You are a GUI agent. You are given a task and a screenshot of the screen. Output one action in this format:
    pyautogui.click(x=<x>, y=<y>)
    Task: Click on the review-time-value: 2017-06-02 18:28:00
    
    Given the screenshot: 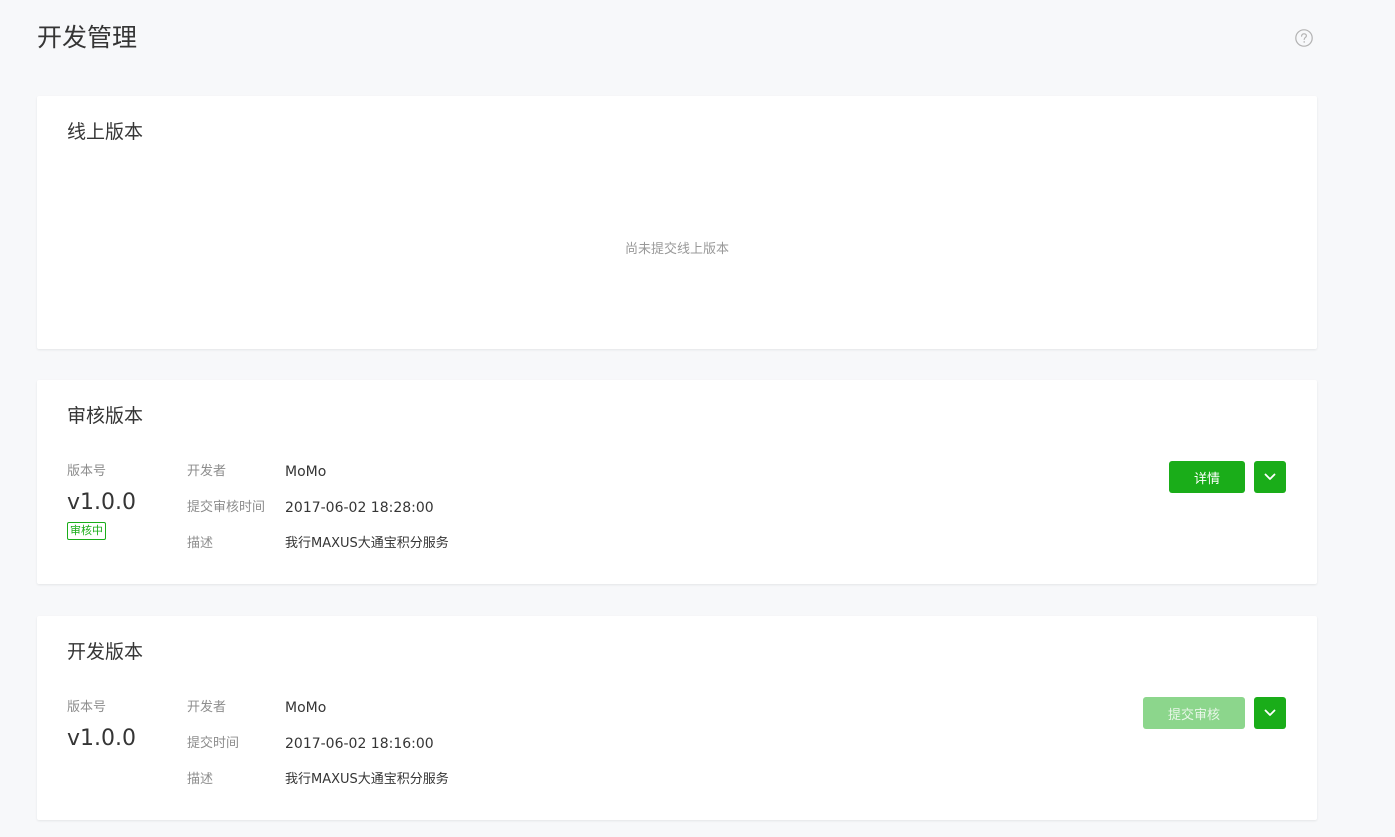 What is the action you would take?
    pyautogui.click(x=359, y=508)
    